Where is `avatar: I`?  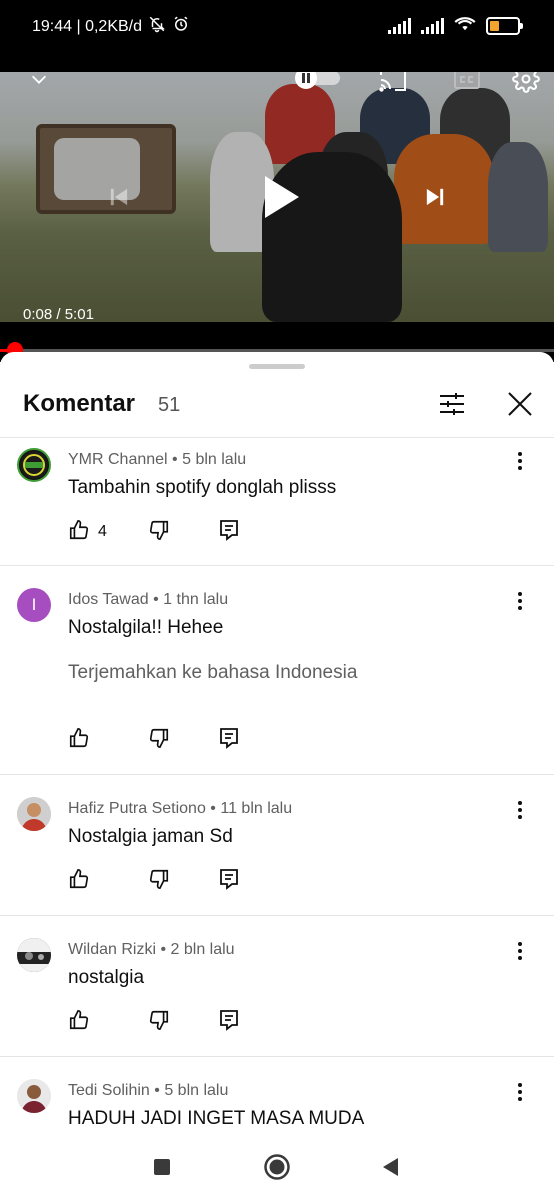
avatar: I is located at coordinates (34, 605).